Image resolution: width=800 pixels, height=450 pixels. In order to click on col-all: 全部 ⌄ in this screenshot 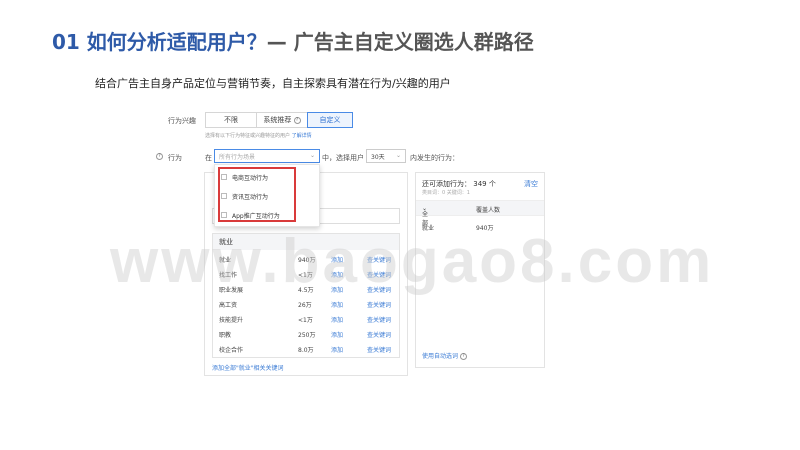, I will do `click(425, 216)`.